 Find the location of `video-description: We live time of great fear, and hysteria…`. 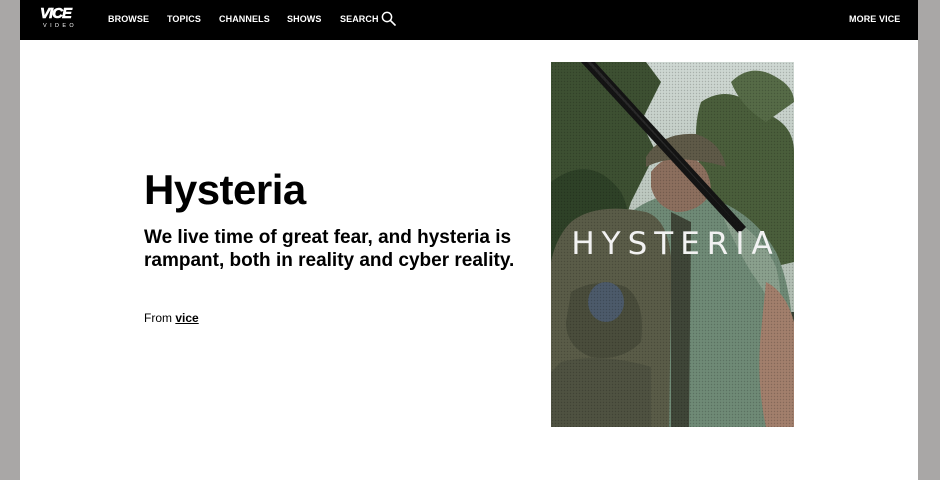

video-description: We live time of great fear, and hysteria… is located at coordinates (329, 249).